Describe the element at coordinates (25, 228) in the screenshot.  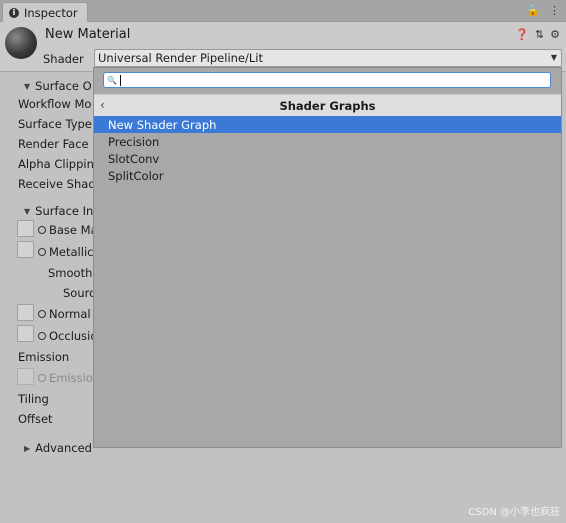
I see `base-map-texture-slot` at that location.